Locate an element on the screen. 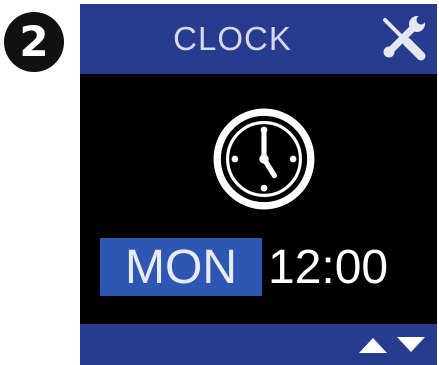 The height and width of the screenshot is (365, 439). time-value: 12:00 is located at coordinates (328, 267).